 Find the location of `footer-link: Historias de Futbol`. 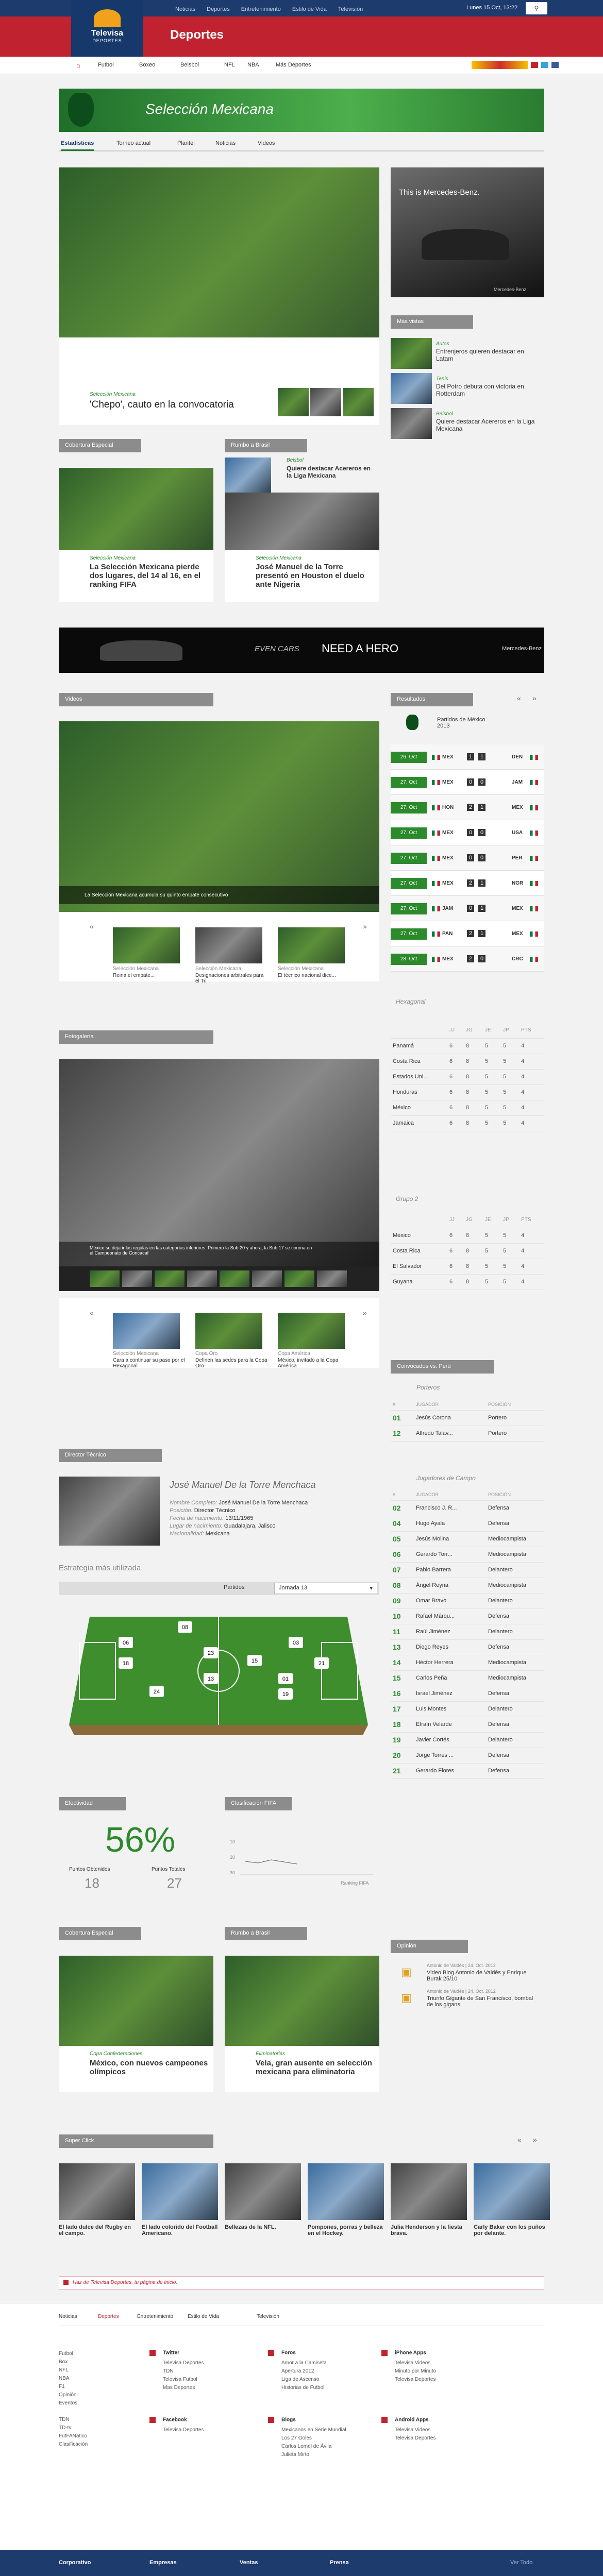

footer-link: Historias de Futbol is located at coordinates (304, 2388).